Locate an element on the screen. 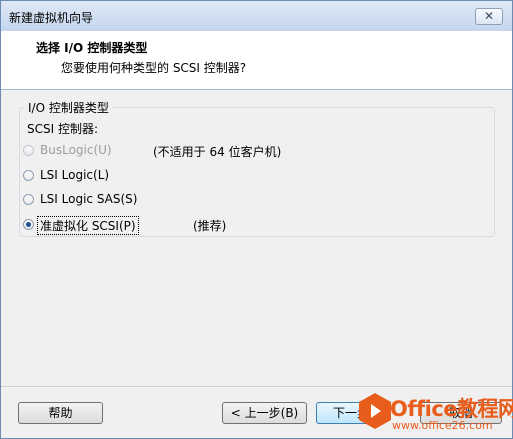 The width and height of the screenshot is (513, 439). help-button: 帮助 is located at coordinates (60, 413).